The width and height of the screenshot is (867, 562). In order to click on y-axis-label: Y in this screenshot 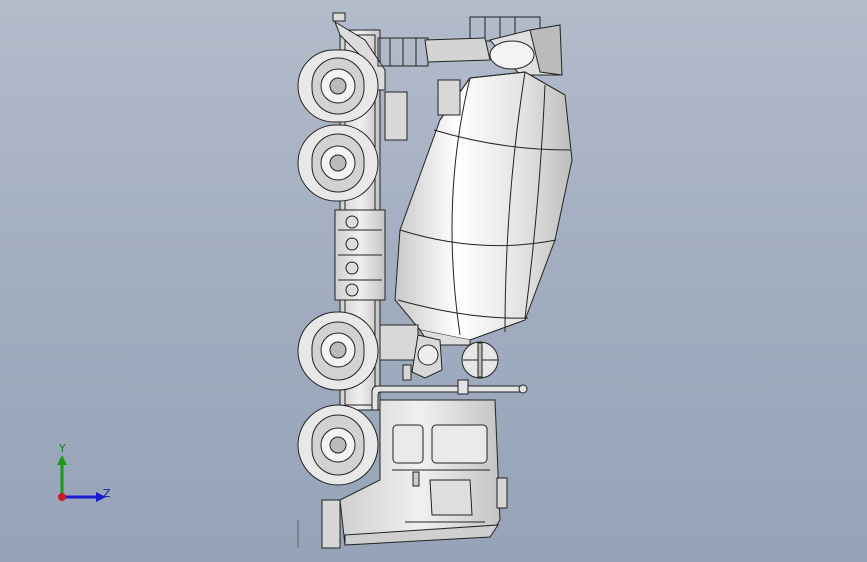, I will do `click(62, 448)`.